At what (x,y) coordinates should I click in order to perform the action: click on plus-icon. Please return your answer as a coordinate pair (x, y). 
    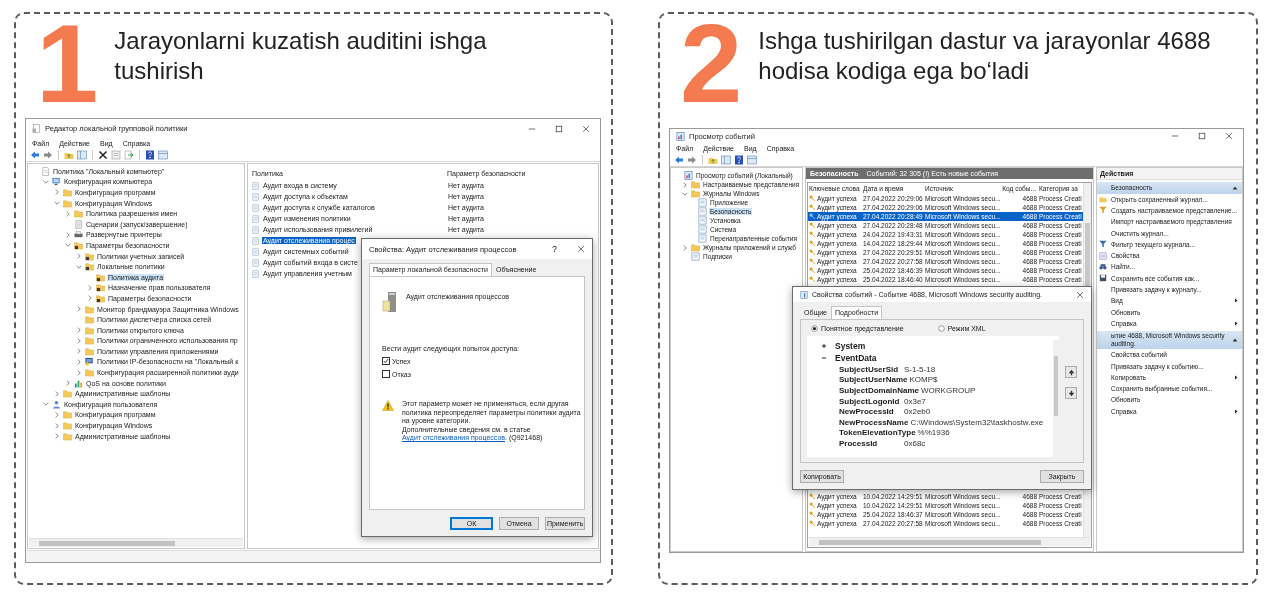
    Looking at the image, I should click on (824, 346).